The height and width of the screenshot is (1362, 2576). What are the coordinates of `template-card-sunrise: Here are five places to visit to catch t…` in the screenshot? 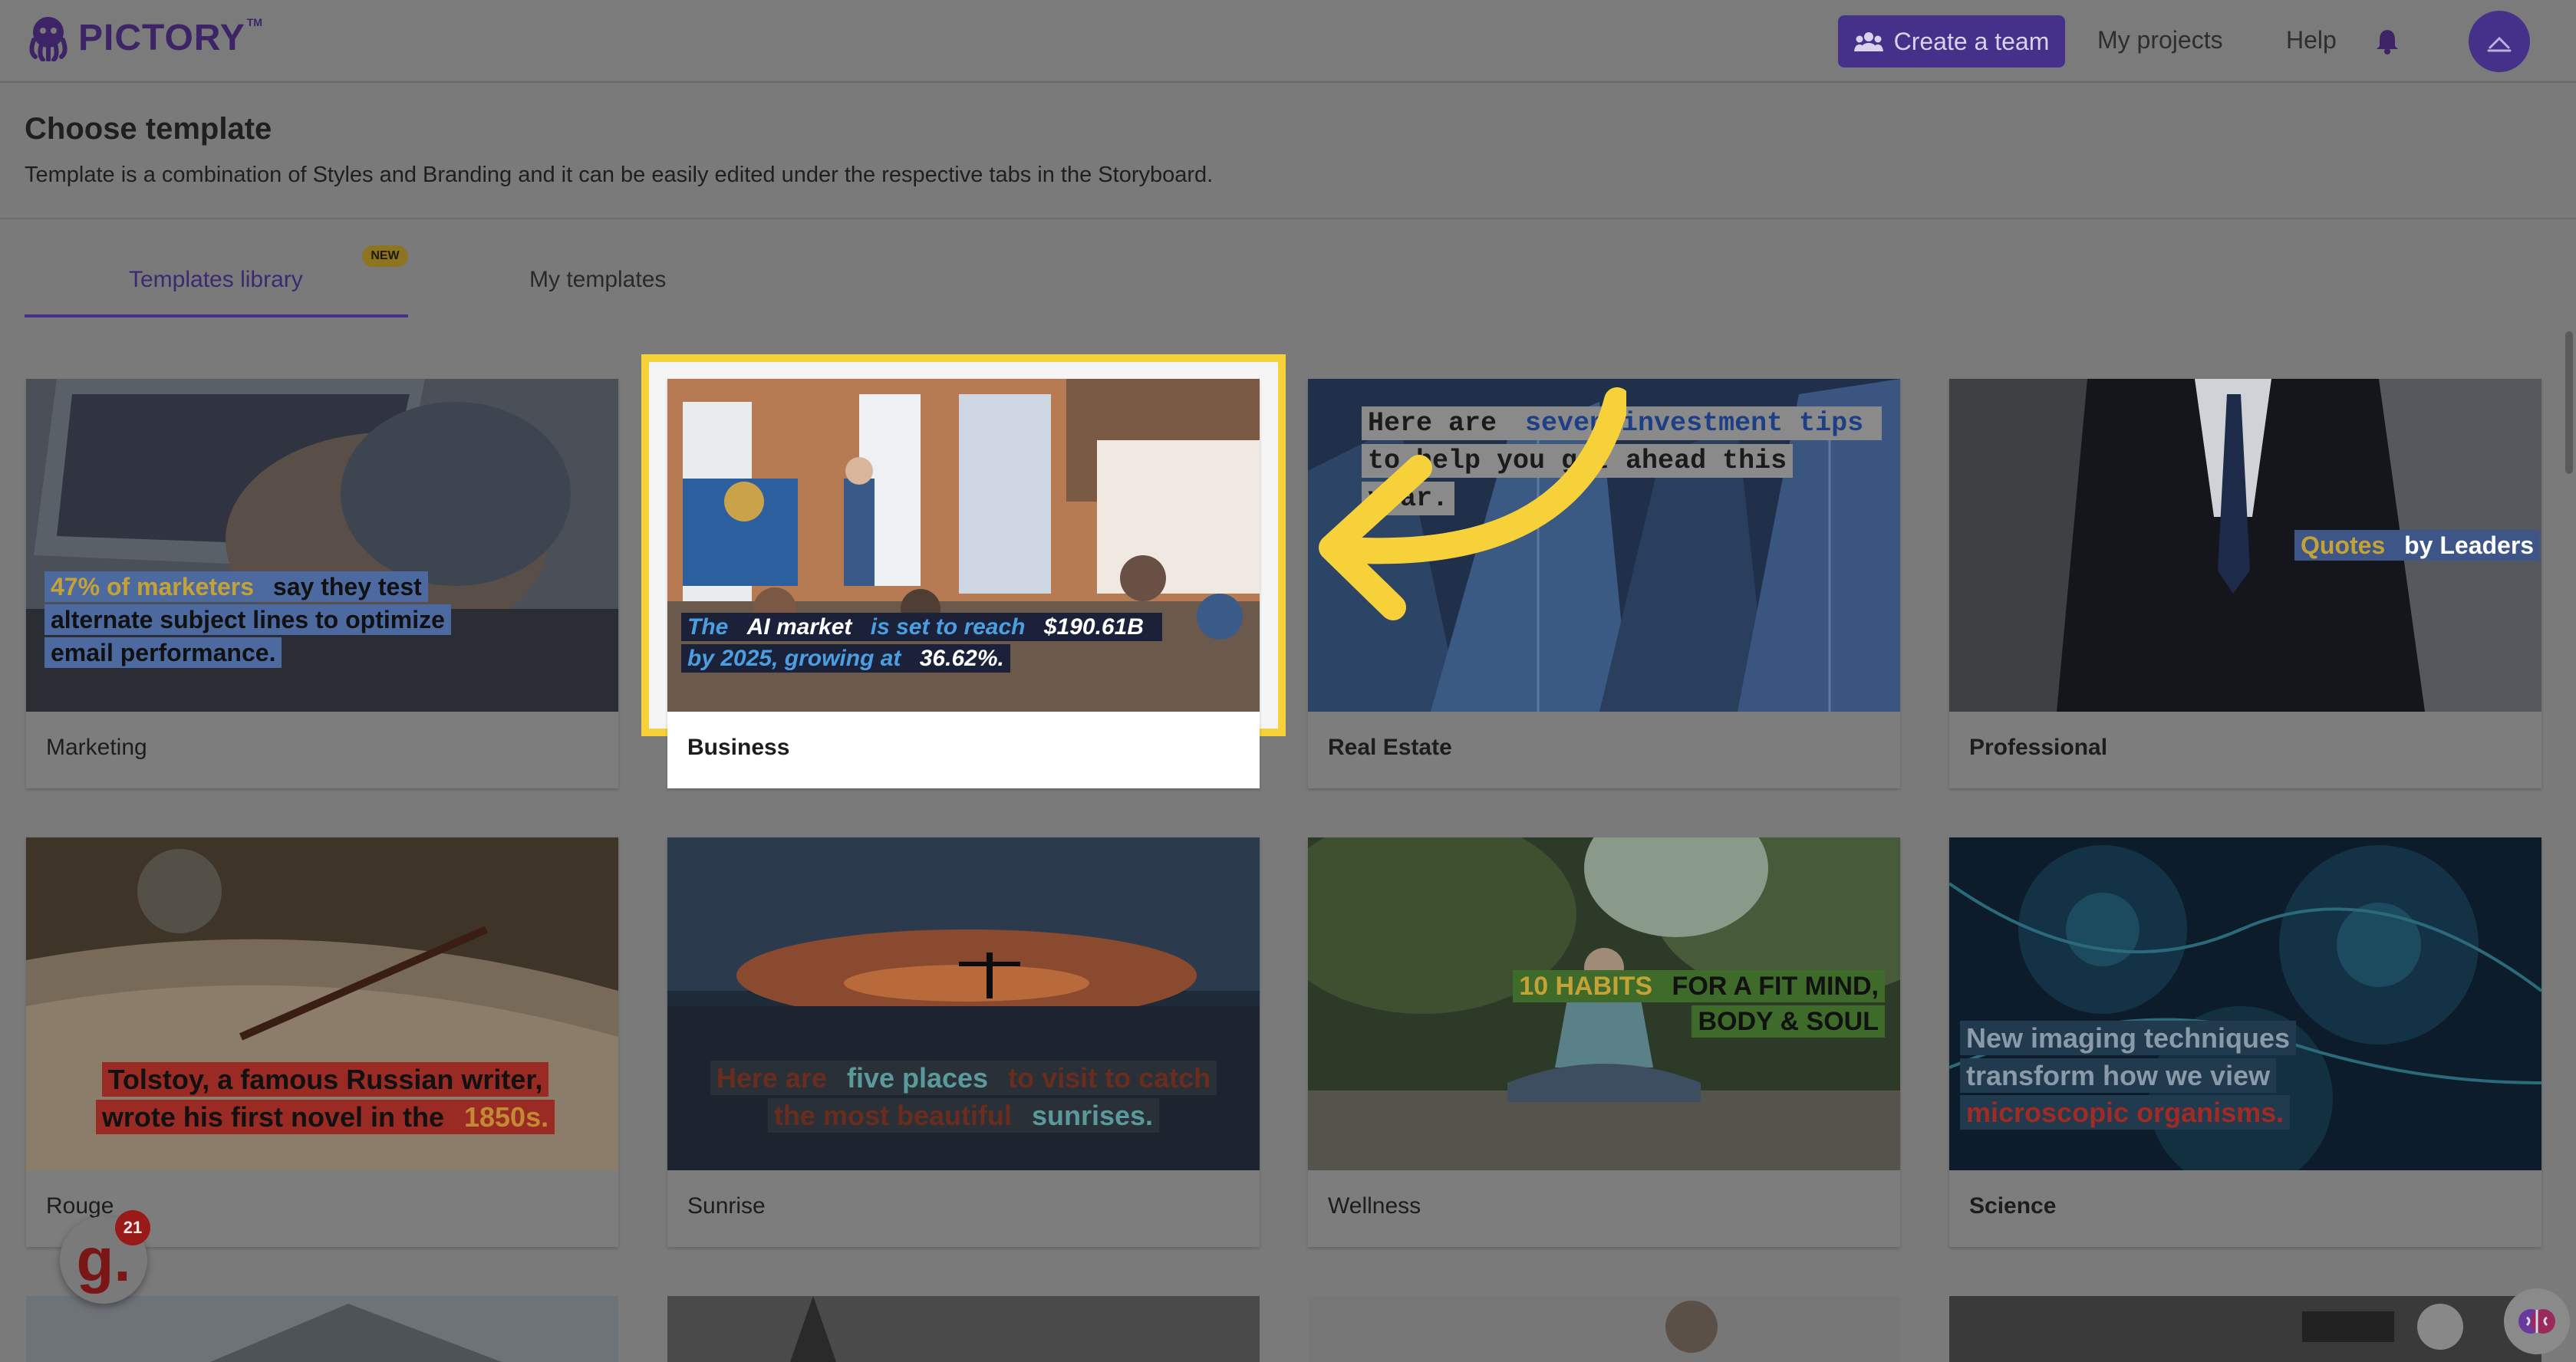 It's located at (963, 1042).